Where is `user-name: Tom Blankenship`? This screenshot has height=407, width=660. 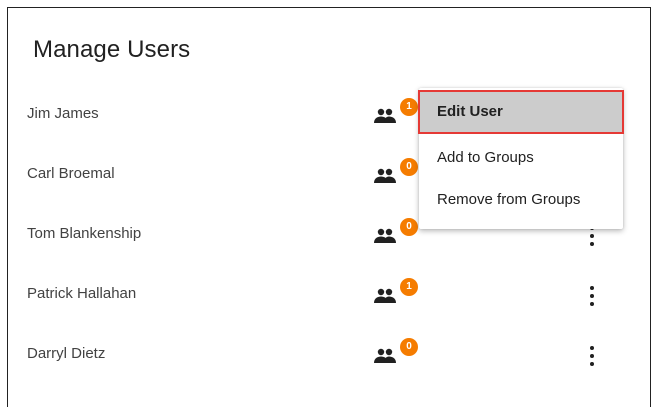
user-name: Tom Blankenship is located at coordinates (84, 233).